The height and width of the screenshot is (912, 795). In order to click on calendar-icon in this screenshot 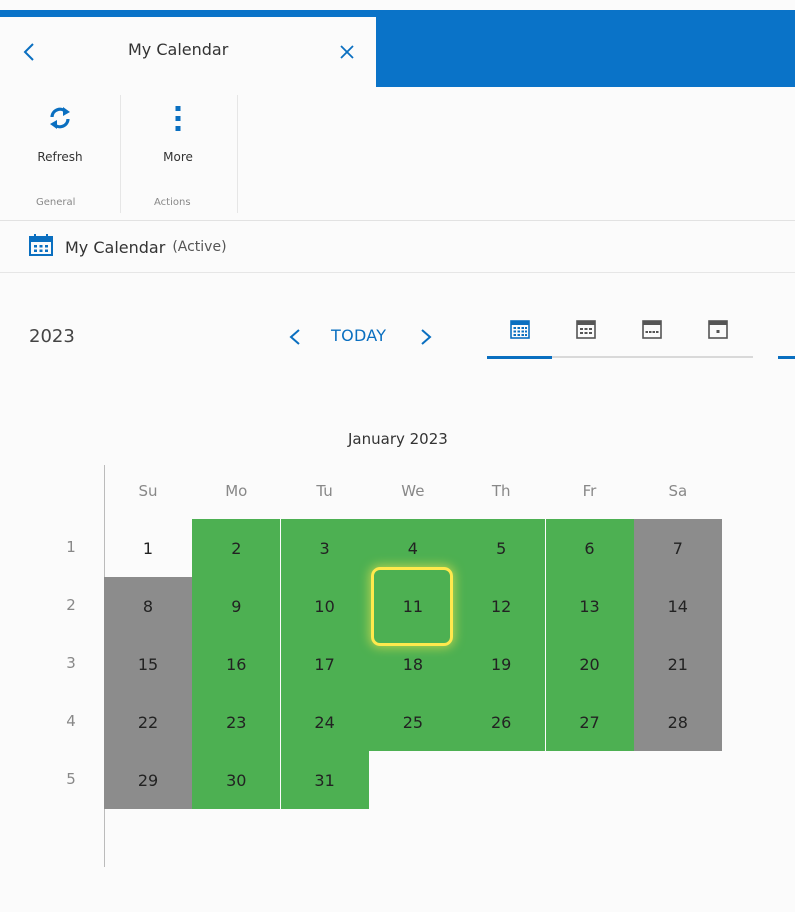, I will do `click(41, 247)`.